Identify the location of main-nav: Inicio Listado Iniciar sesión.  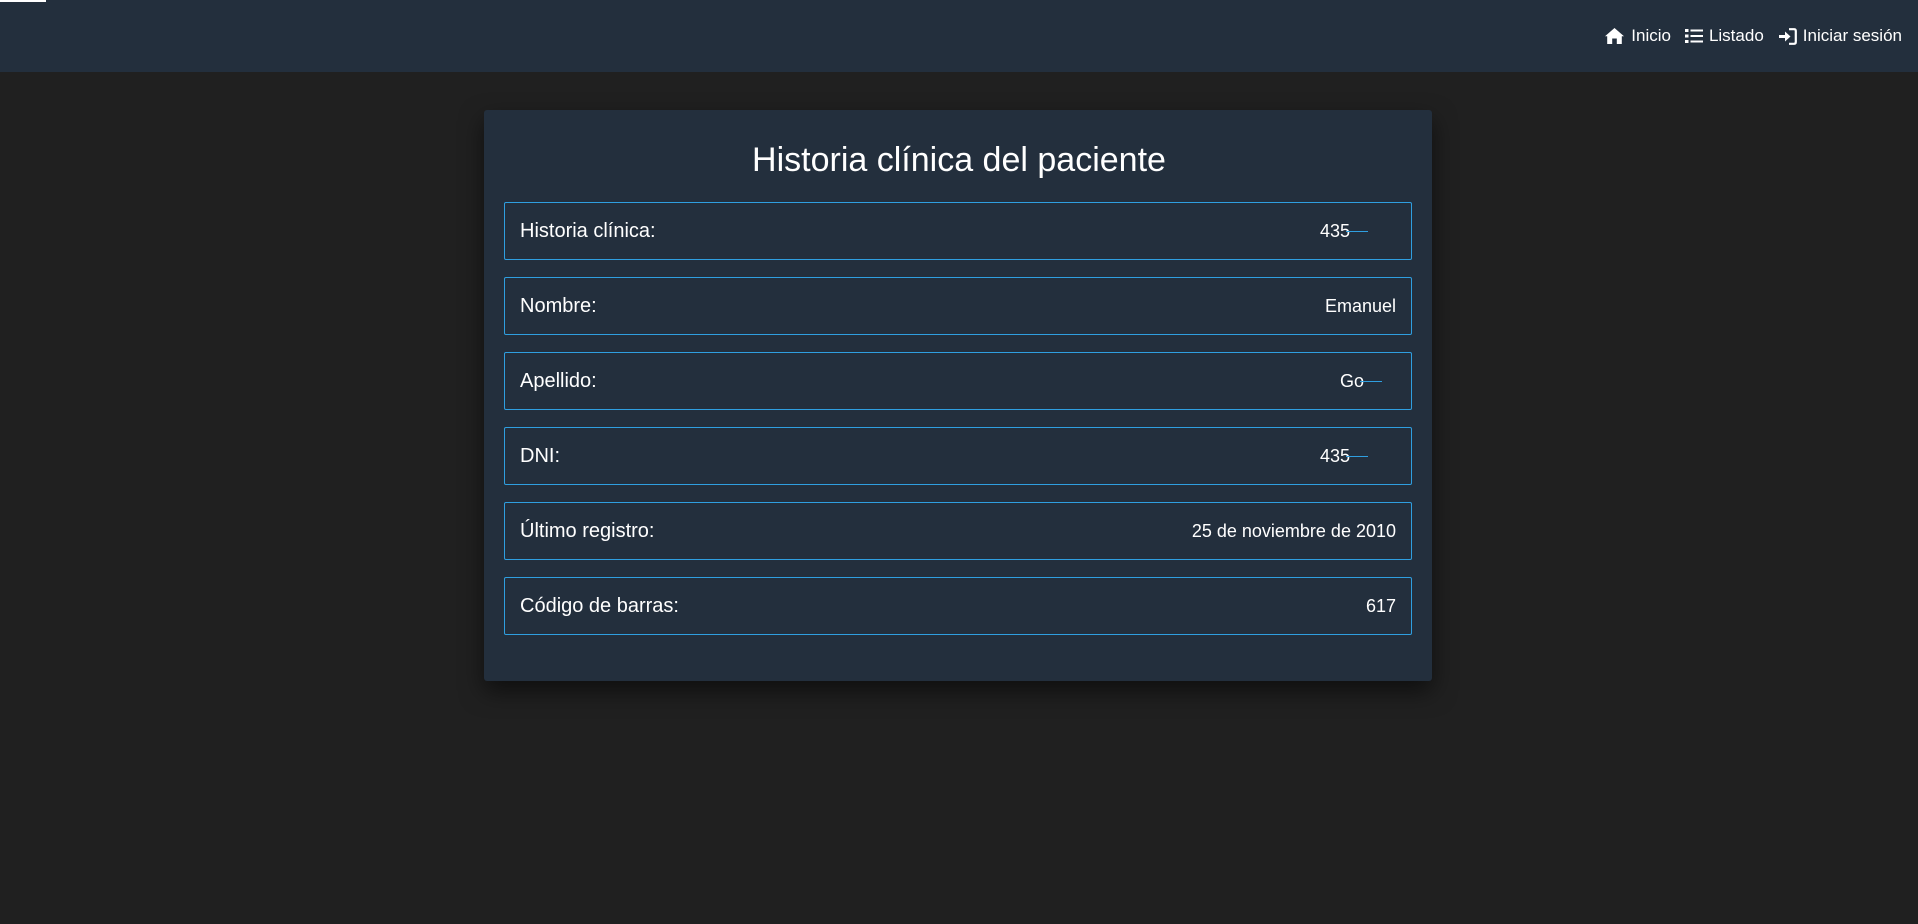
(1753, 36).